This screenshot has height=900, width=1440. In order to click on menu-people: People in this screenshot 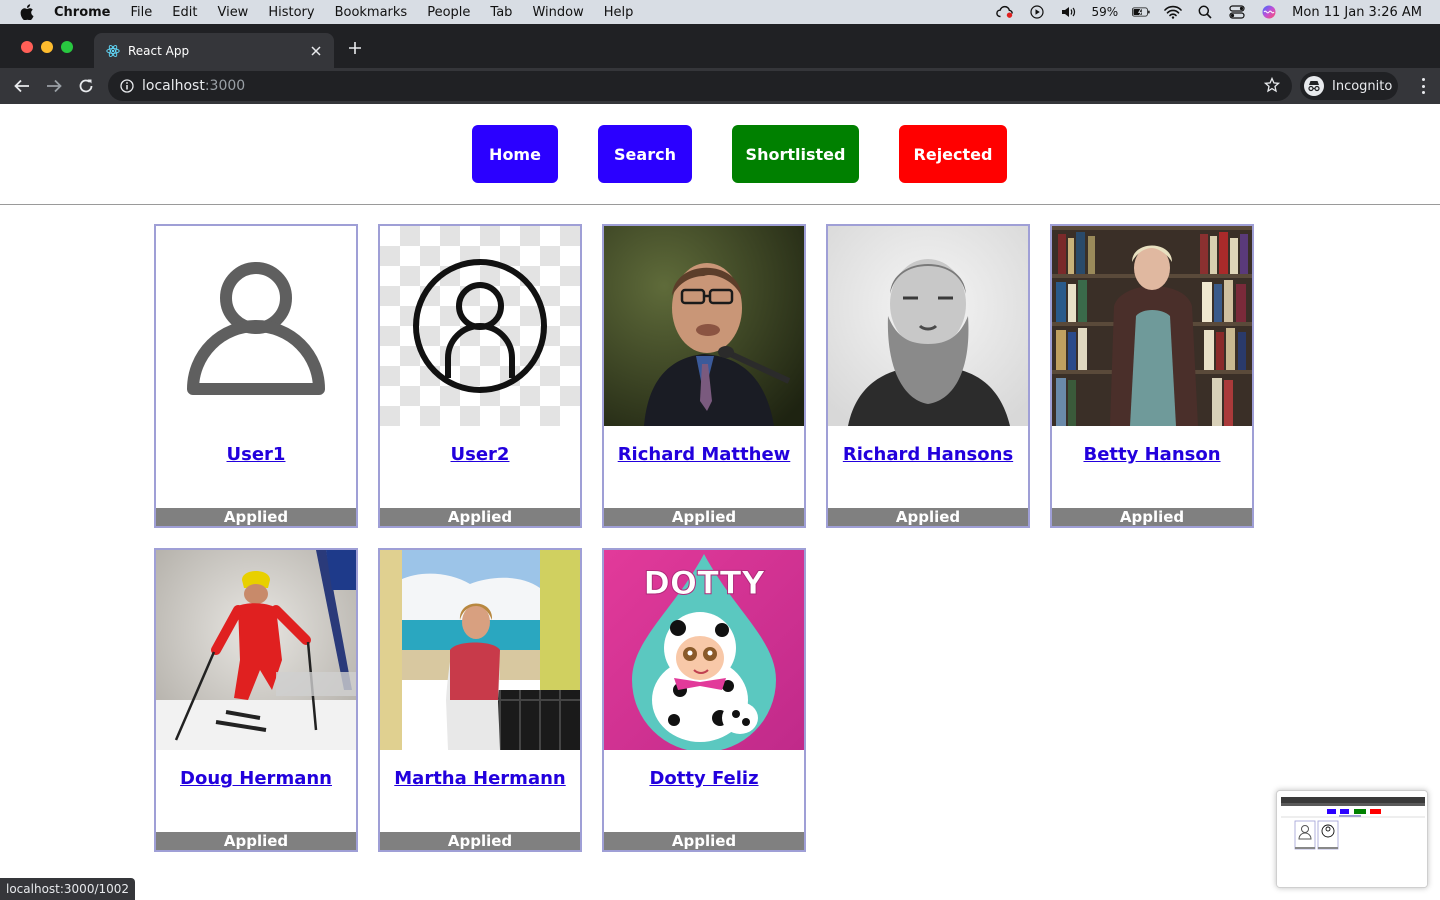, I will do `click(448, 12)`.